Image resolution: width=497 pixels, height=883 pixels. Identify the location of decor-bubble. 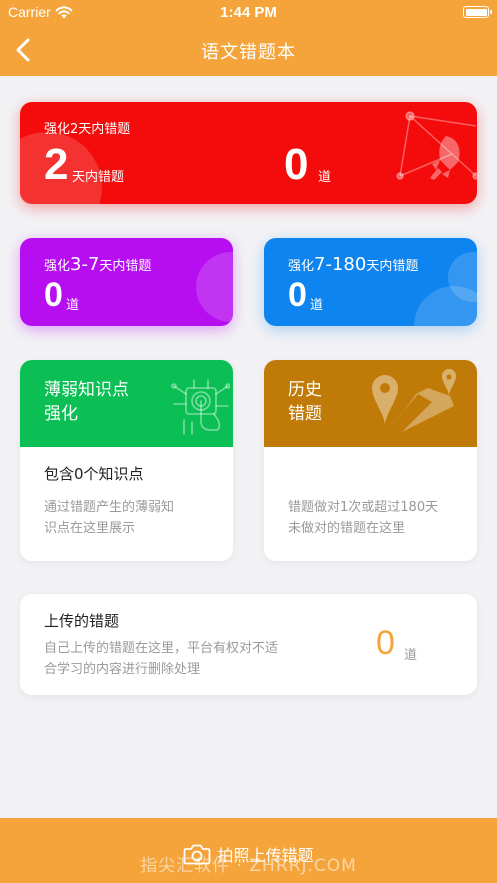
(214, 287).